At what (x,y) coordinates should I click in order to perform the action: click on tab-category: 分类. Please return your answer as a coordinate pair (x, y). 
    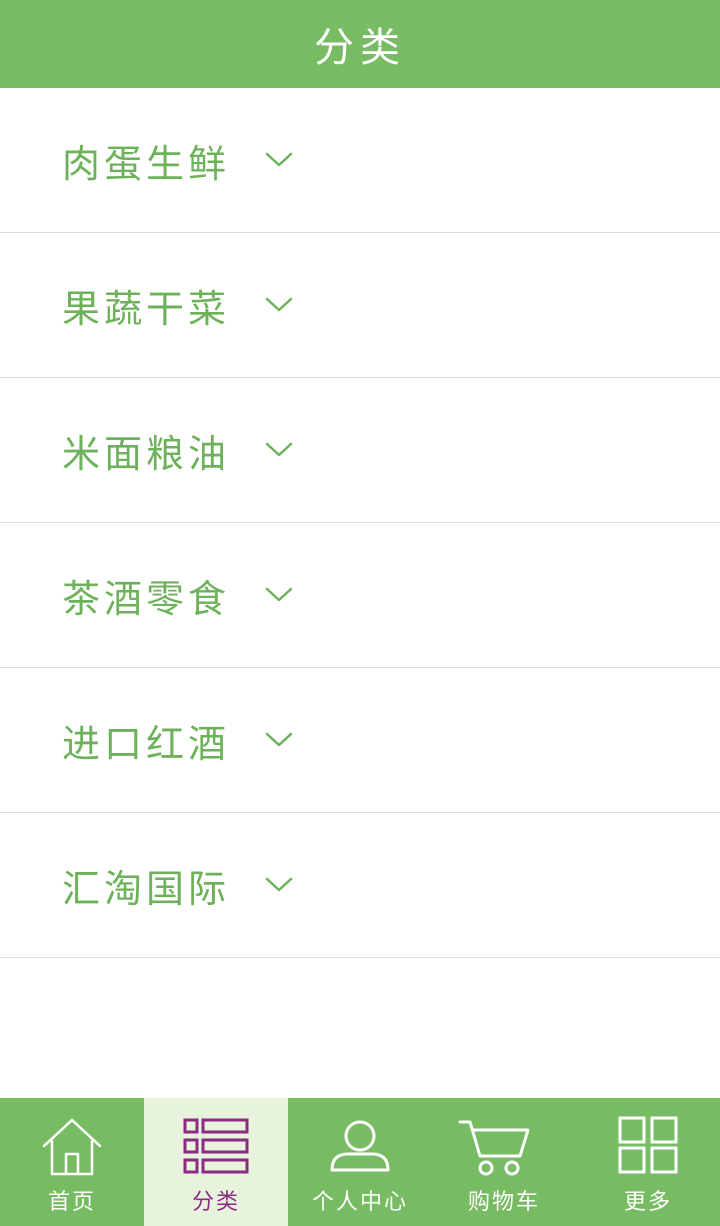
    Looking at the image, I should click on (216, 1162).